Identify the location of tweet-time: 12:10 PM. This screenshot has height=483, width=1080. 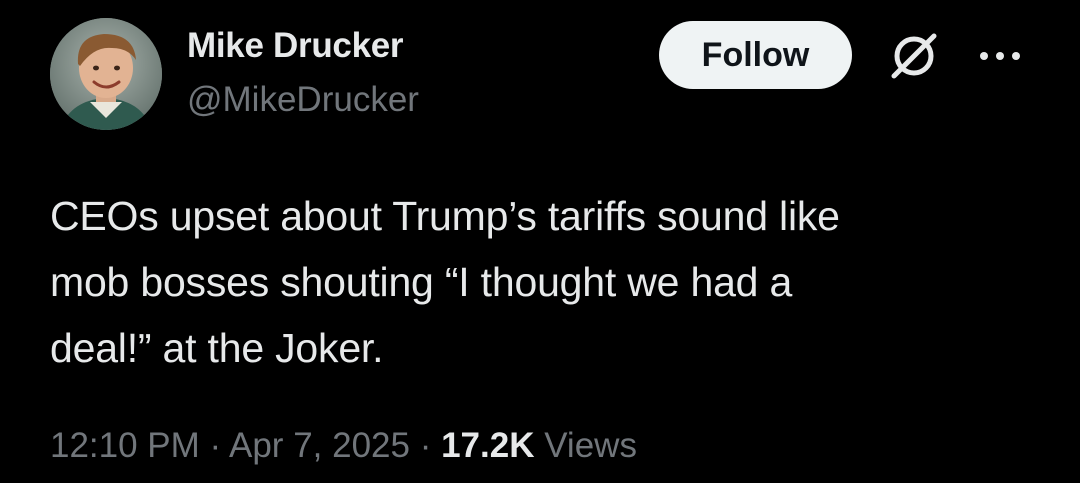
(125, 445).